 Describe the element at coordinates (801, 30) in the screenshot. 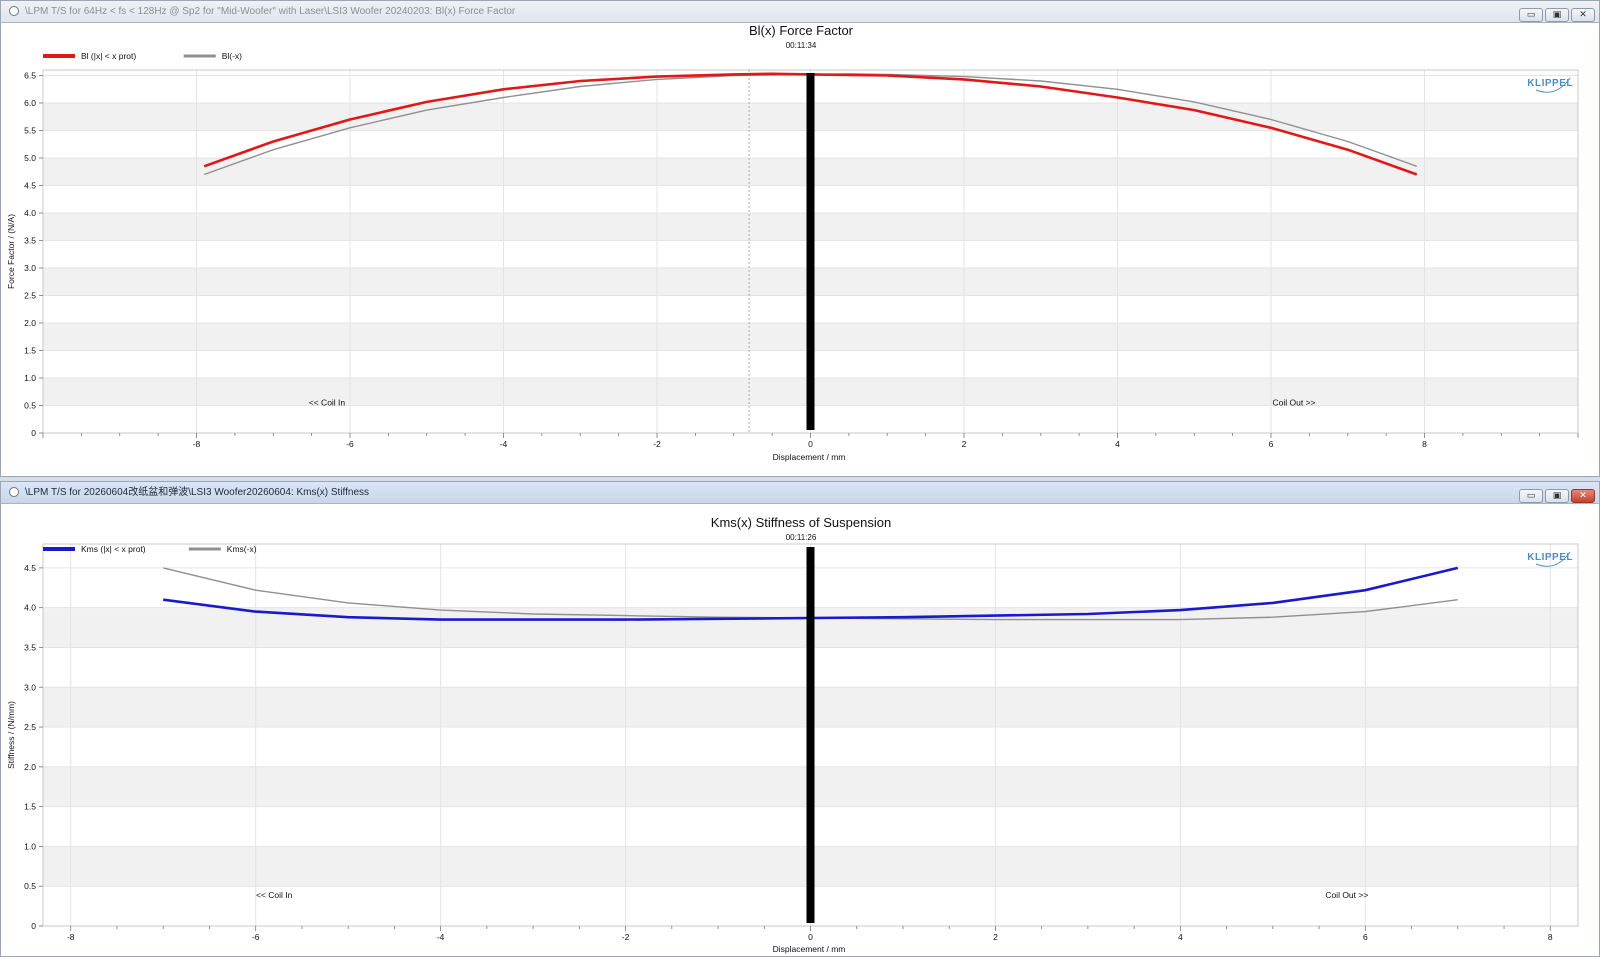

I see `chart-title: Bl(x) Force Factor` at that location.